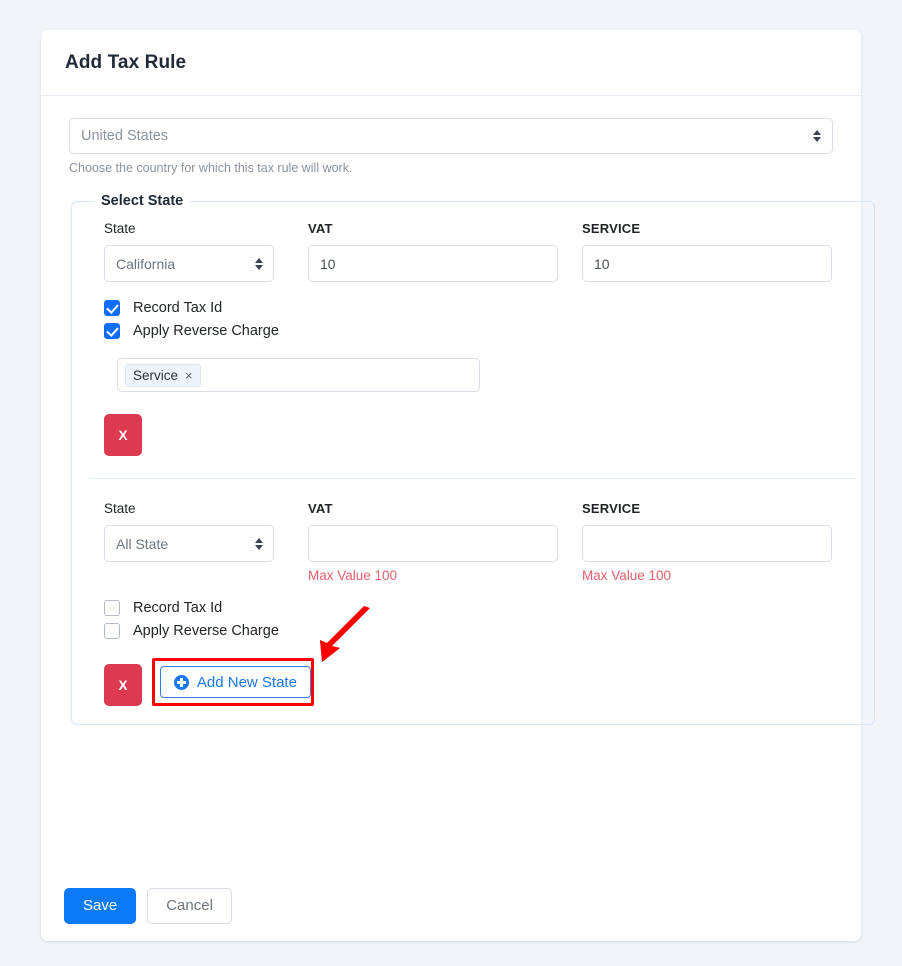  What do you see at coordinates (181, 682) in the screenshot?
I see `plus-circle-icon` at bounding box center [181, 682].